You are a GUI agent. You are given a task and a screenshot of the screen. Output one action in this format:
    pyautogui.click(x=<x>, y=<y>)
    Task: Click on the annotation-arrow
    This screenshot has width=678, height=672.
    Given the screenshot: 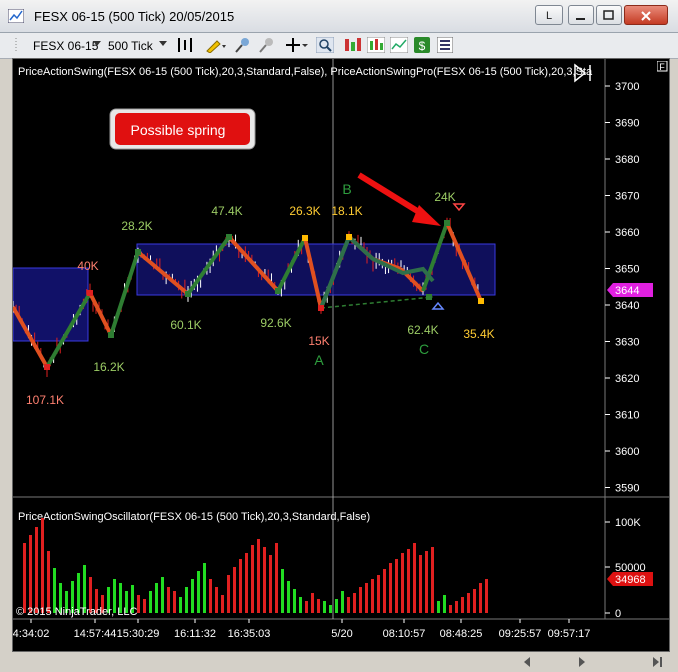 What is the action you would take?
    pyautogui.click(x=399, y=199)
    